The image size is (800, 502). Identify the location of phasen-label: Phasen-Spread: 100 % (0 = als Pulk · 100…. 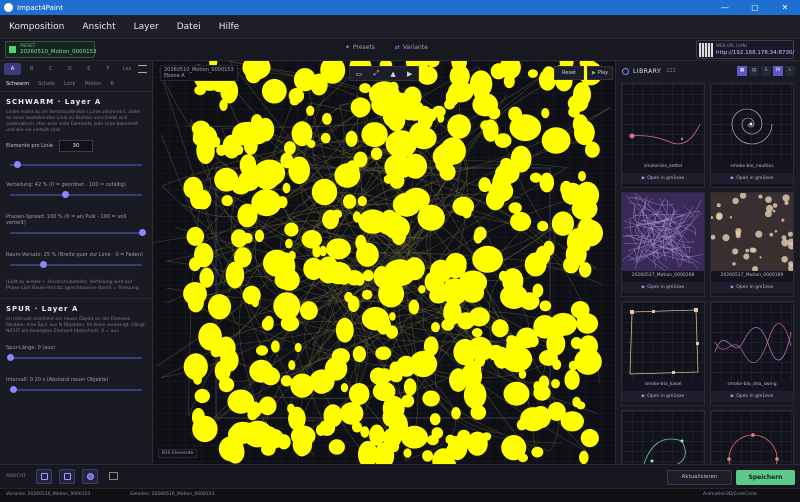
(66, 220).